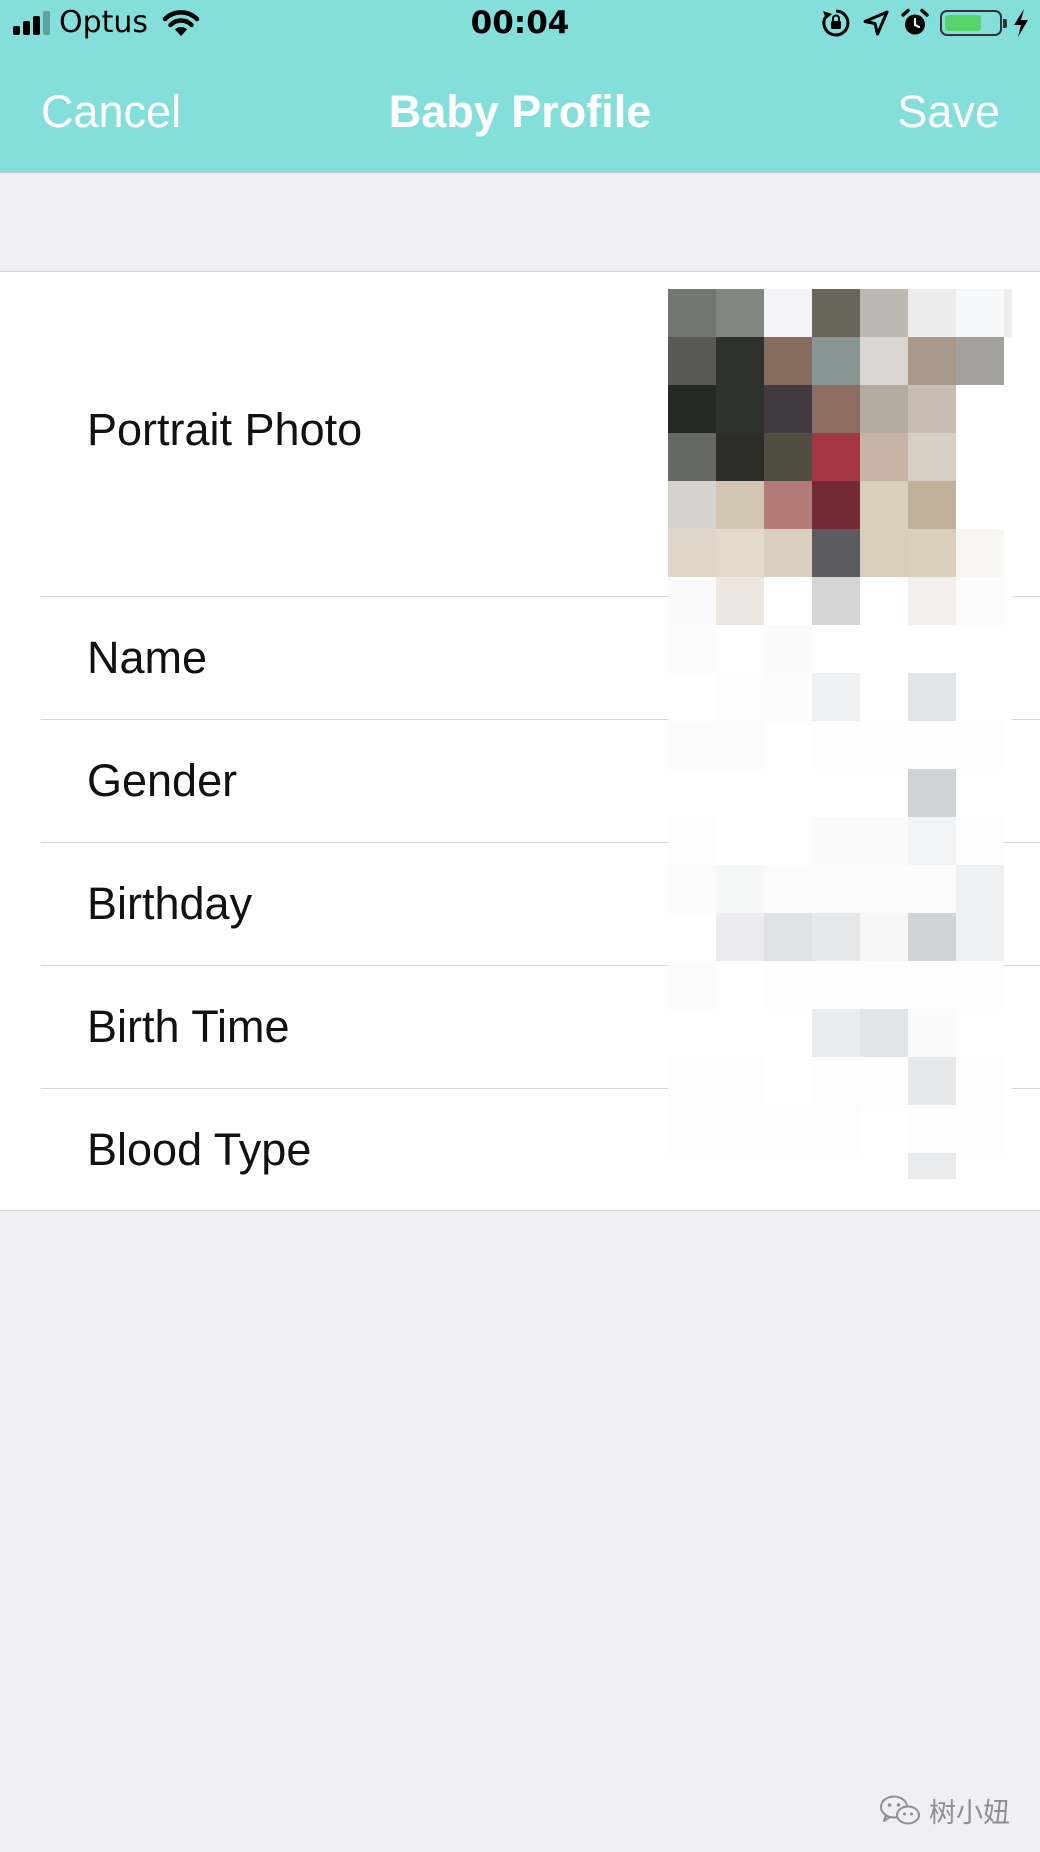 This screenshot has height=1852, width=1040. I want to click on row-label-name: Name, so click(147, 657).